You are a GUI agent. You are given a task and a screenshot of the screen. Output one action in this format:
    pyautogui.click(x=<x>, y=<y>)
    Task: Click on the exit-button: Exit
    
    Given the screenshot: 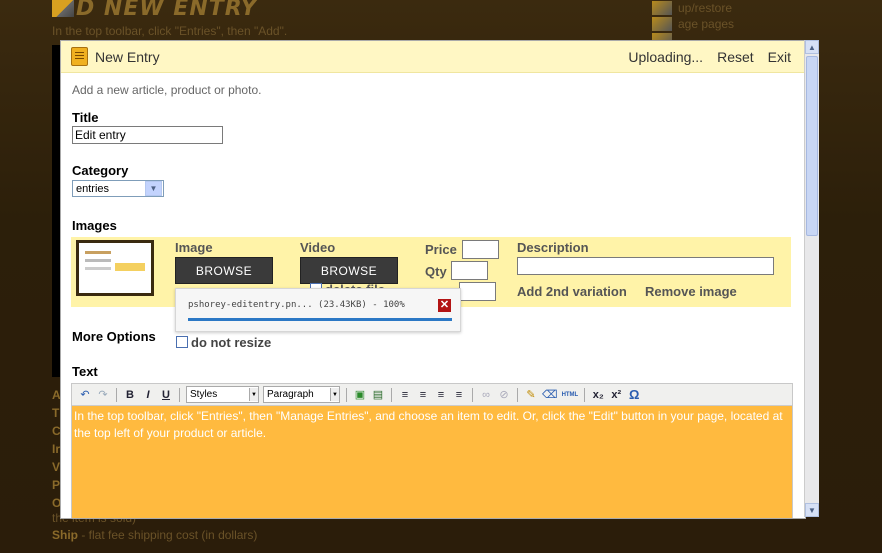 What is the action you would take?
    pyautogui.click(x=779, y=57)
    